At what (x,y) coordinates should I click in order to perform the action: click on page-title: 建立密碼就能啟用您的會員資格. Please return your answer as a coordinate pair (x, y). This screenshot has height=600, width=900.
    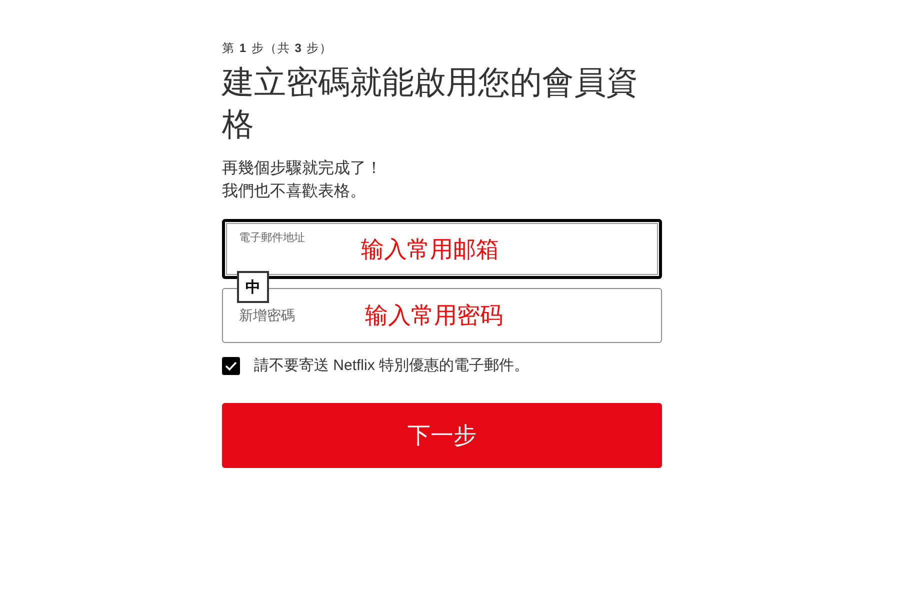
    Looking at the image, I should click on (430, 103).